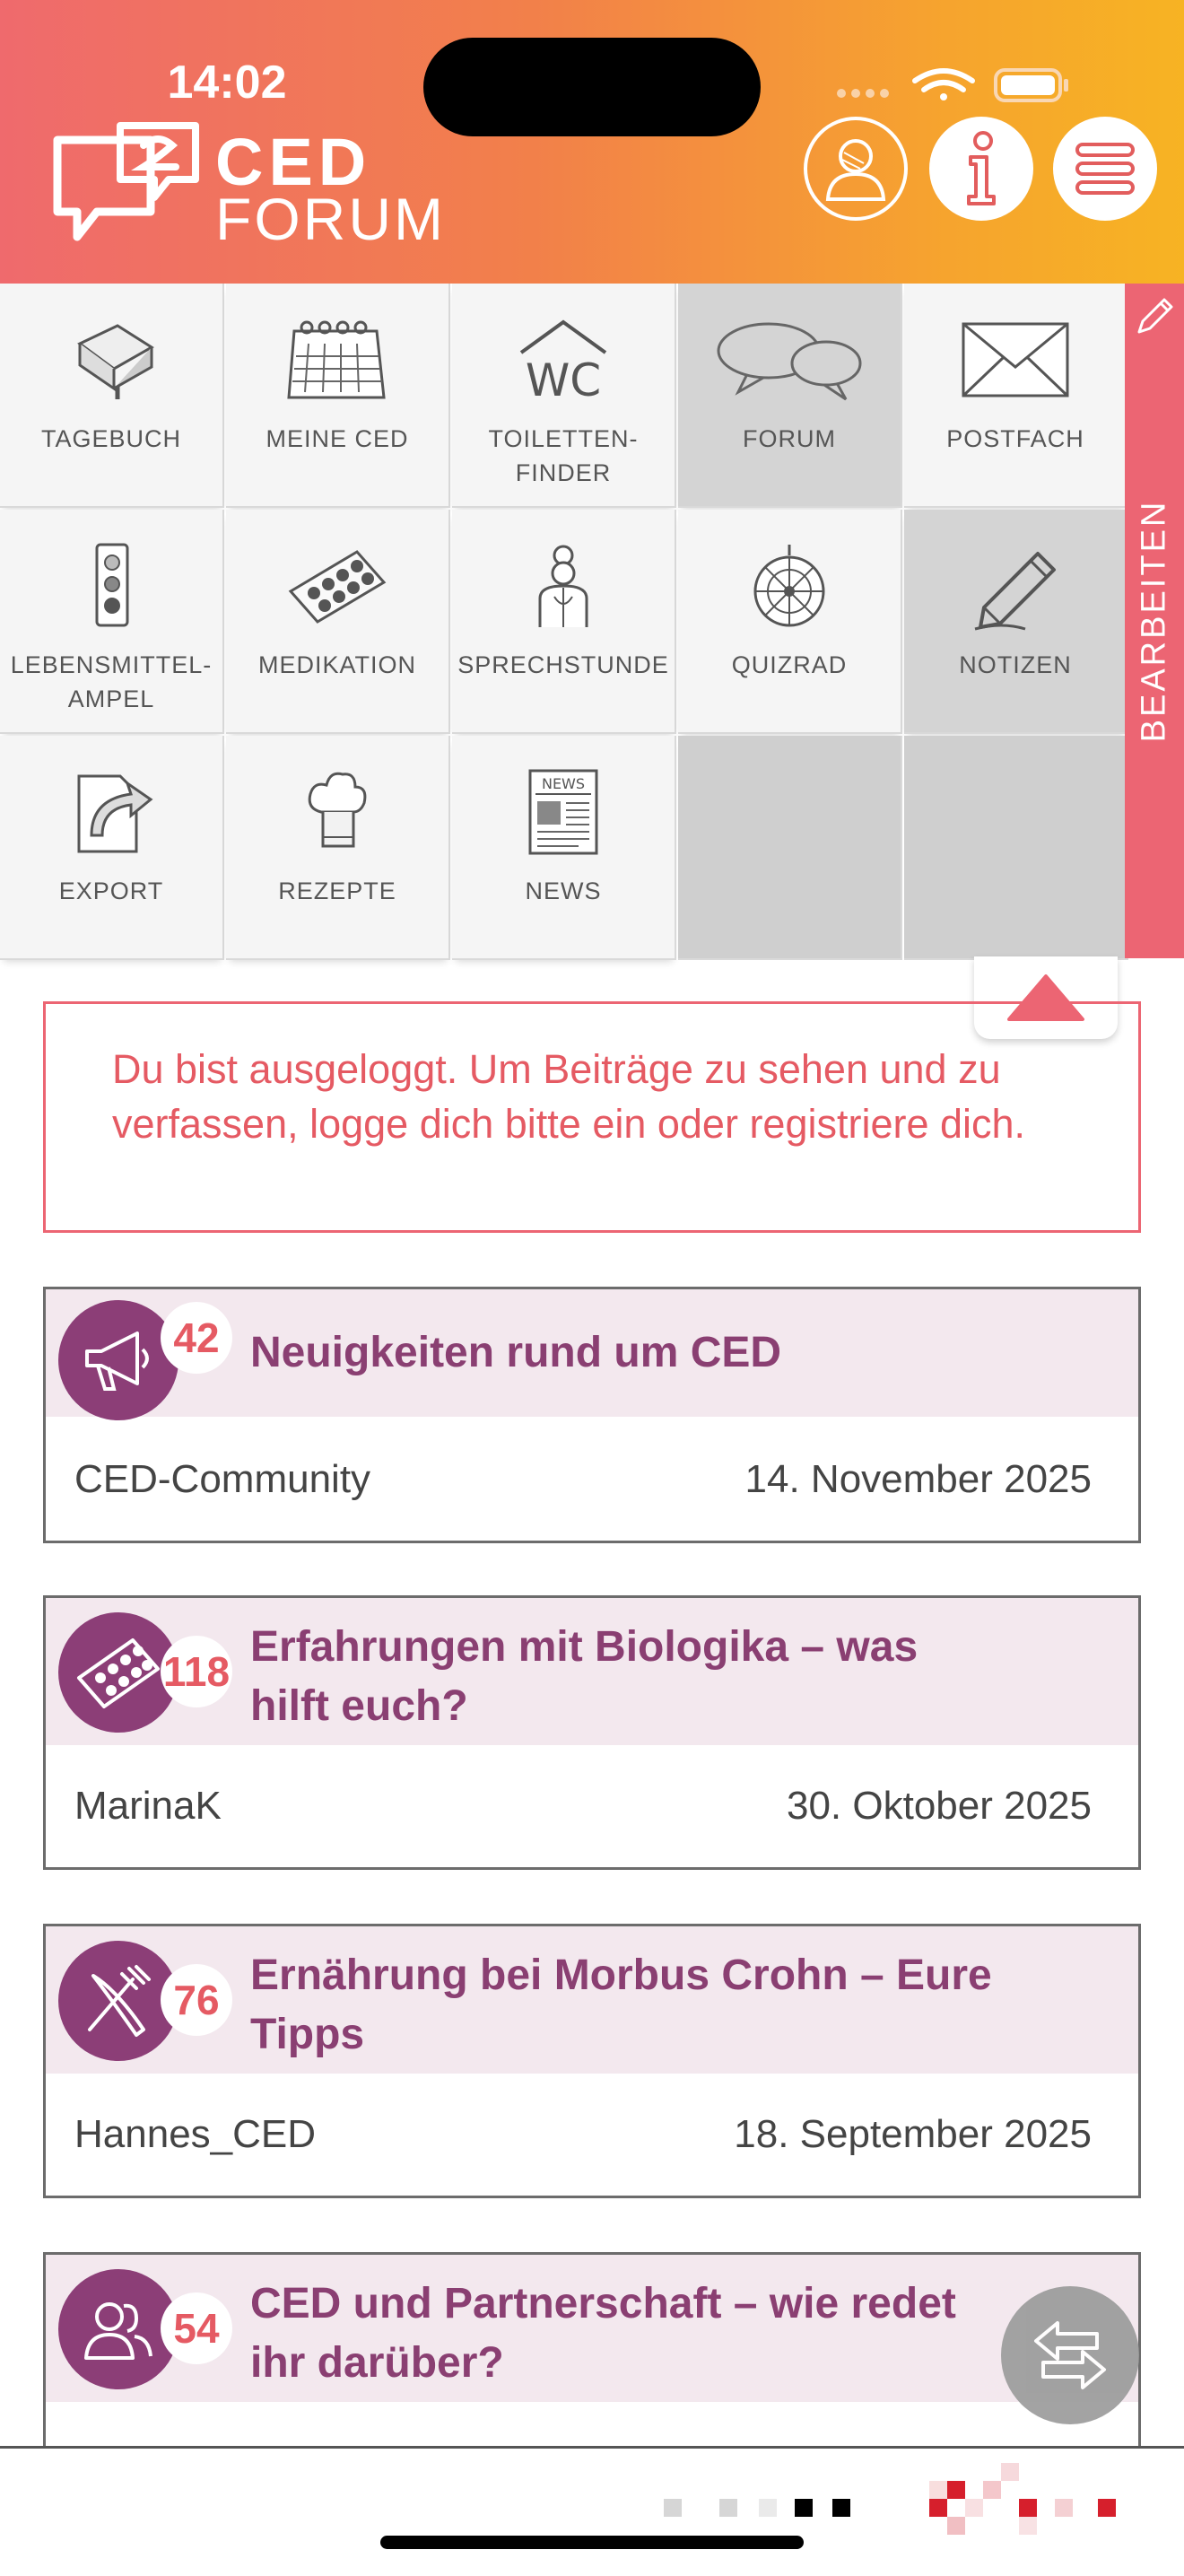  Describe the element at coordinates (563, 783) in the screenshot. I see `svg-text: NEWS` at that location.